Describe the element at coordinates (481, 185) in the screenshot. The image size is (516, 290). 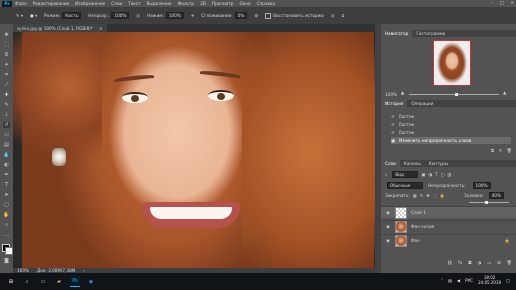
I see `layer-opacity-field: 100%` at that location.